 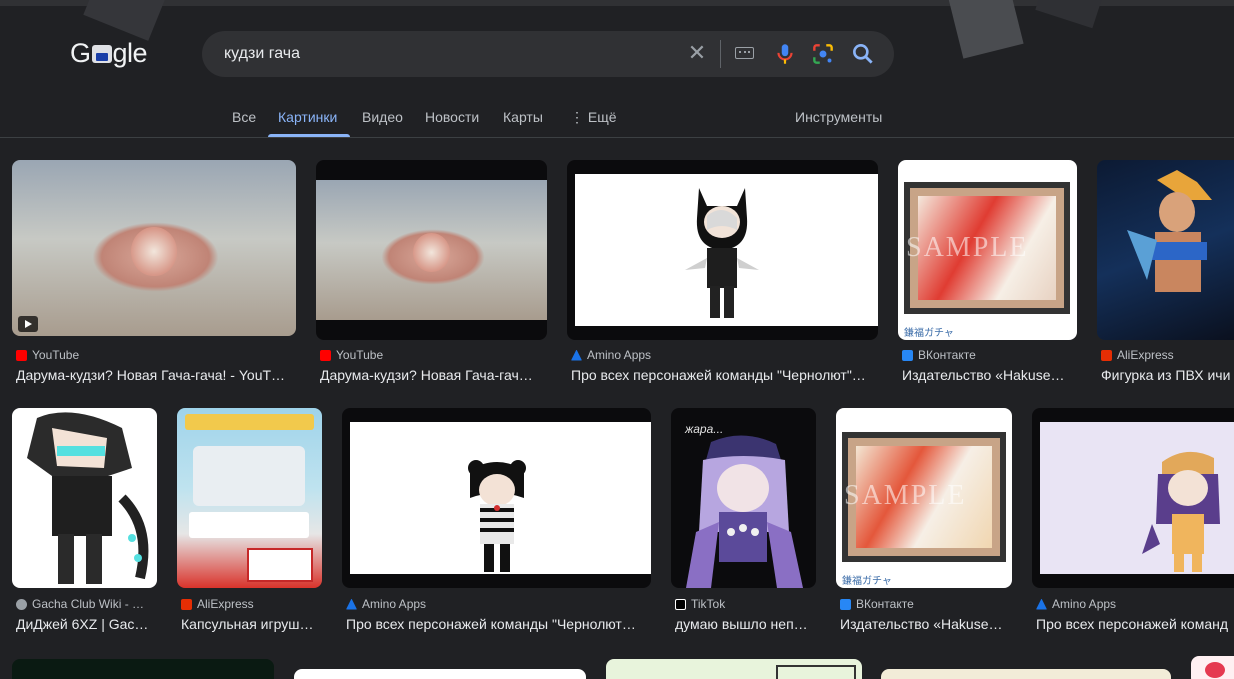 What do you see at coordinates (101, 53) in the screenshot?
I see `ballot-box-icon` at bounding box center [101, 53].